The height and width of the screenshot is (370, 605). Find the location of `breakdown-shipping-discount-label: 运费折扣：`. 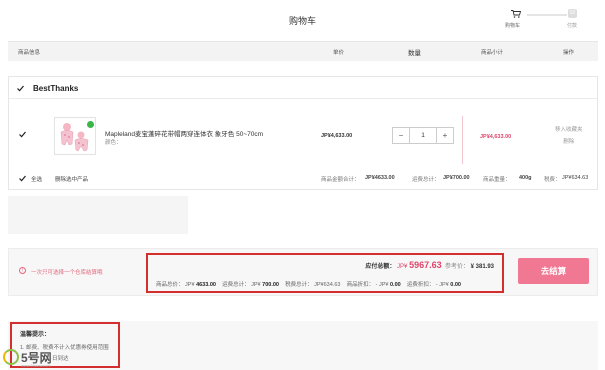

breakdown-shipping-discount-label: 运费折扣： is located at coordinates (420, 285).